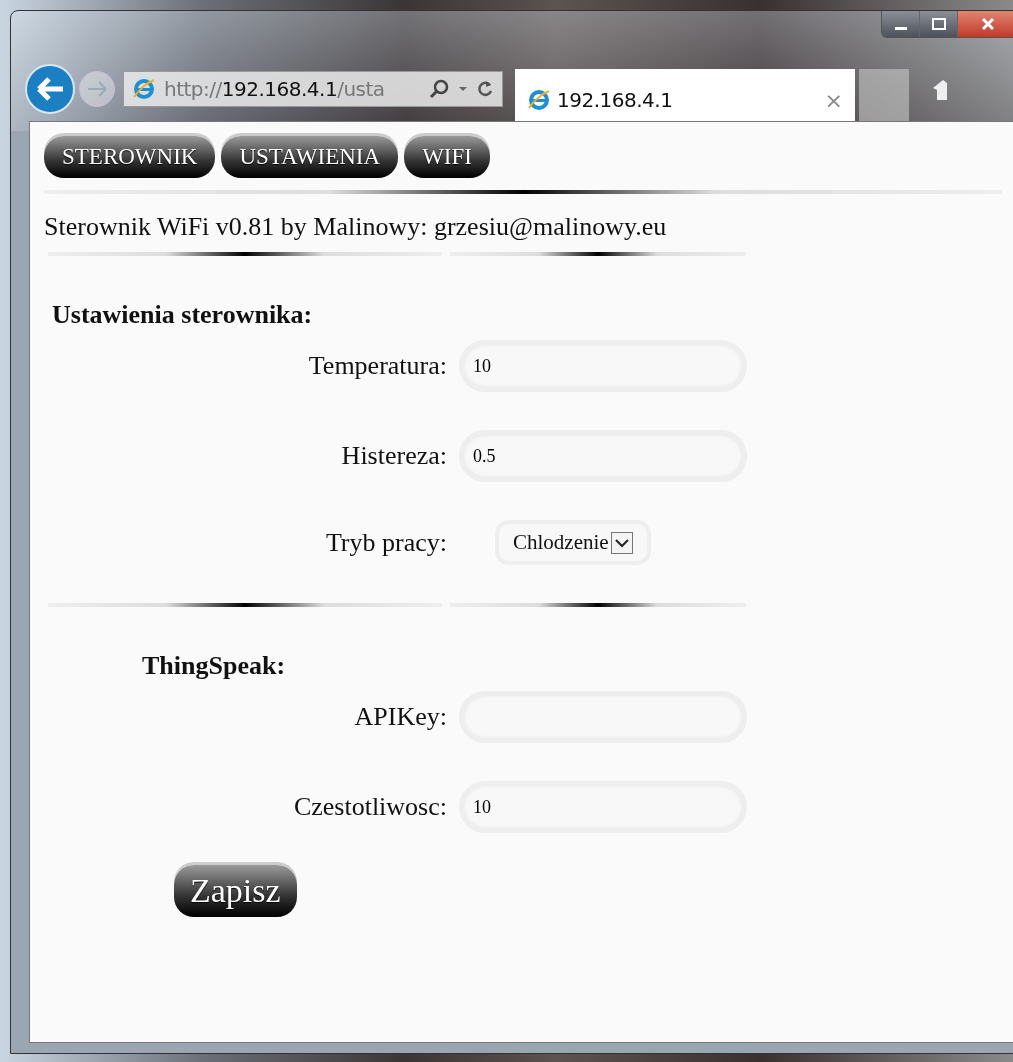 The width and height of the screenshot is (1013, 1062). What do you see at coordinates (183, 315) in the screenshot?
I see `section-heading: Ustawienia sterownika:` at bounding box center [183, 315].